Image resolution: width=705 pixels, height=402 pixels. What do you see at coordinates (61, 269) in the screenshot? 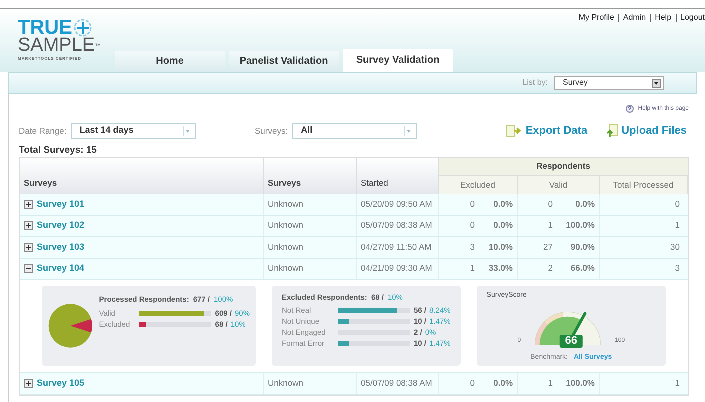
I see `survey-link: Survey 104` at bounding box center [61, 269].